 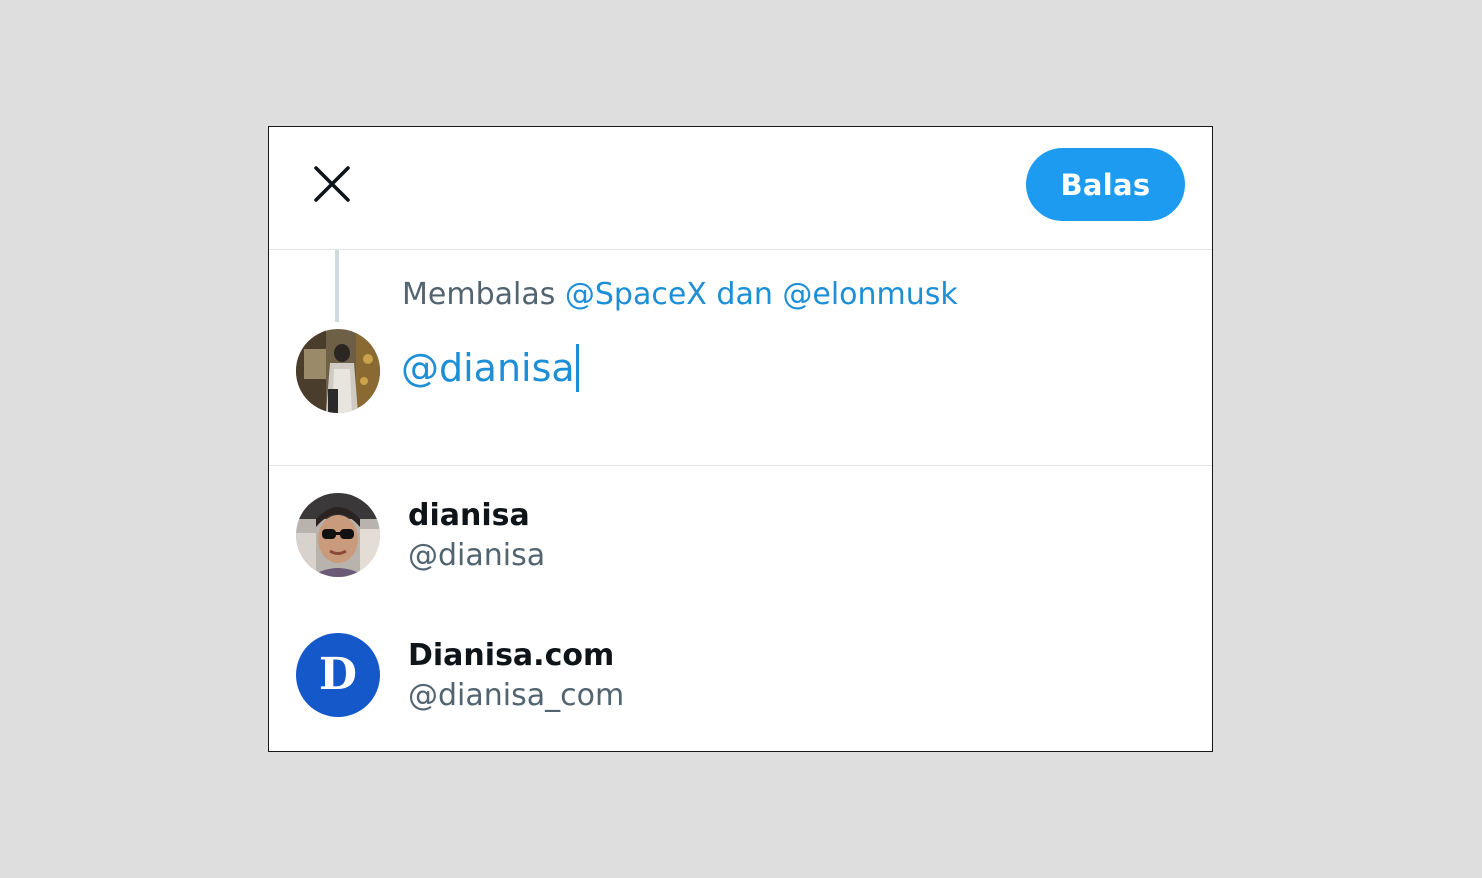 What do you see at coordinates (761, 294) in the screenshot?
I see `replying-mentions: @SpaceX dan @elonmusk` at bounding box center [761, 294].